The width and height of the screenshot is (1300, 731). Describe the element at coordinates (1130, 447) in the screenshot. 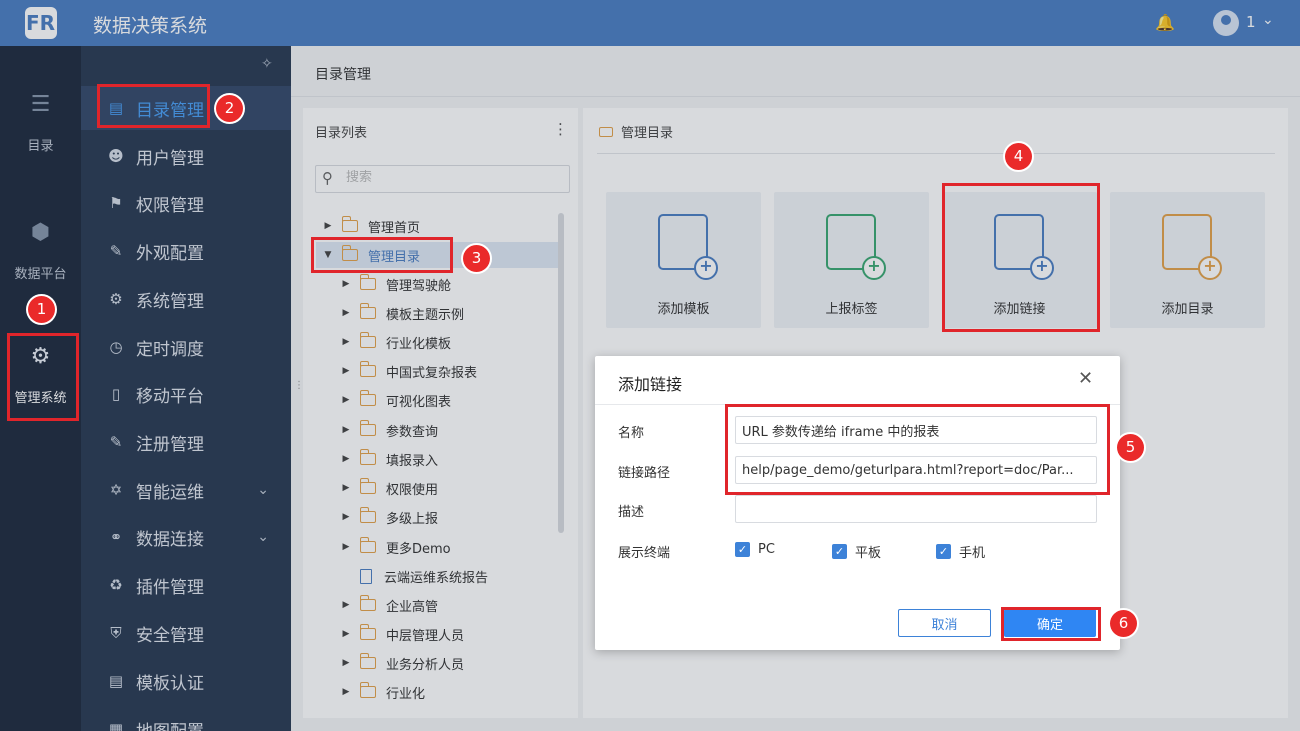

I see `step-marker-5: 5` at that location.